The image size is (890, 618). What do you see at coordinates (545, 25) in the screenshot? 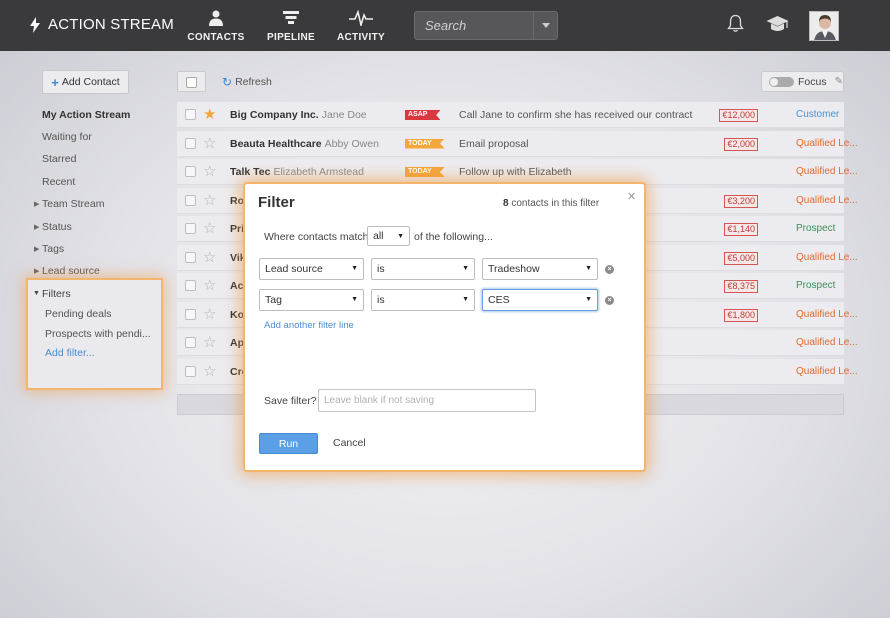
I see `search-dropdown` at bounding box center [545, 25].